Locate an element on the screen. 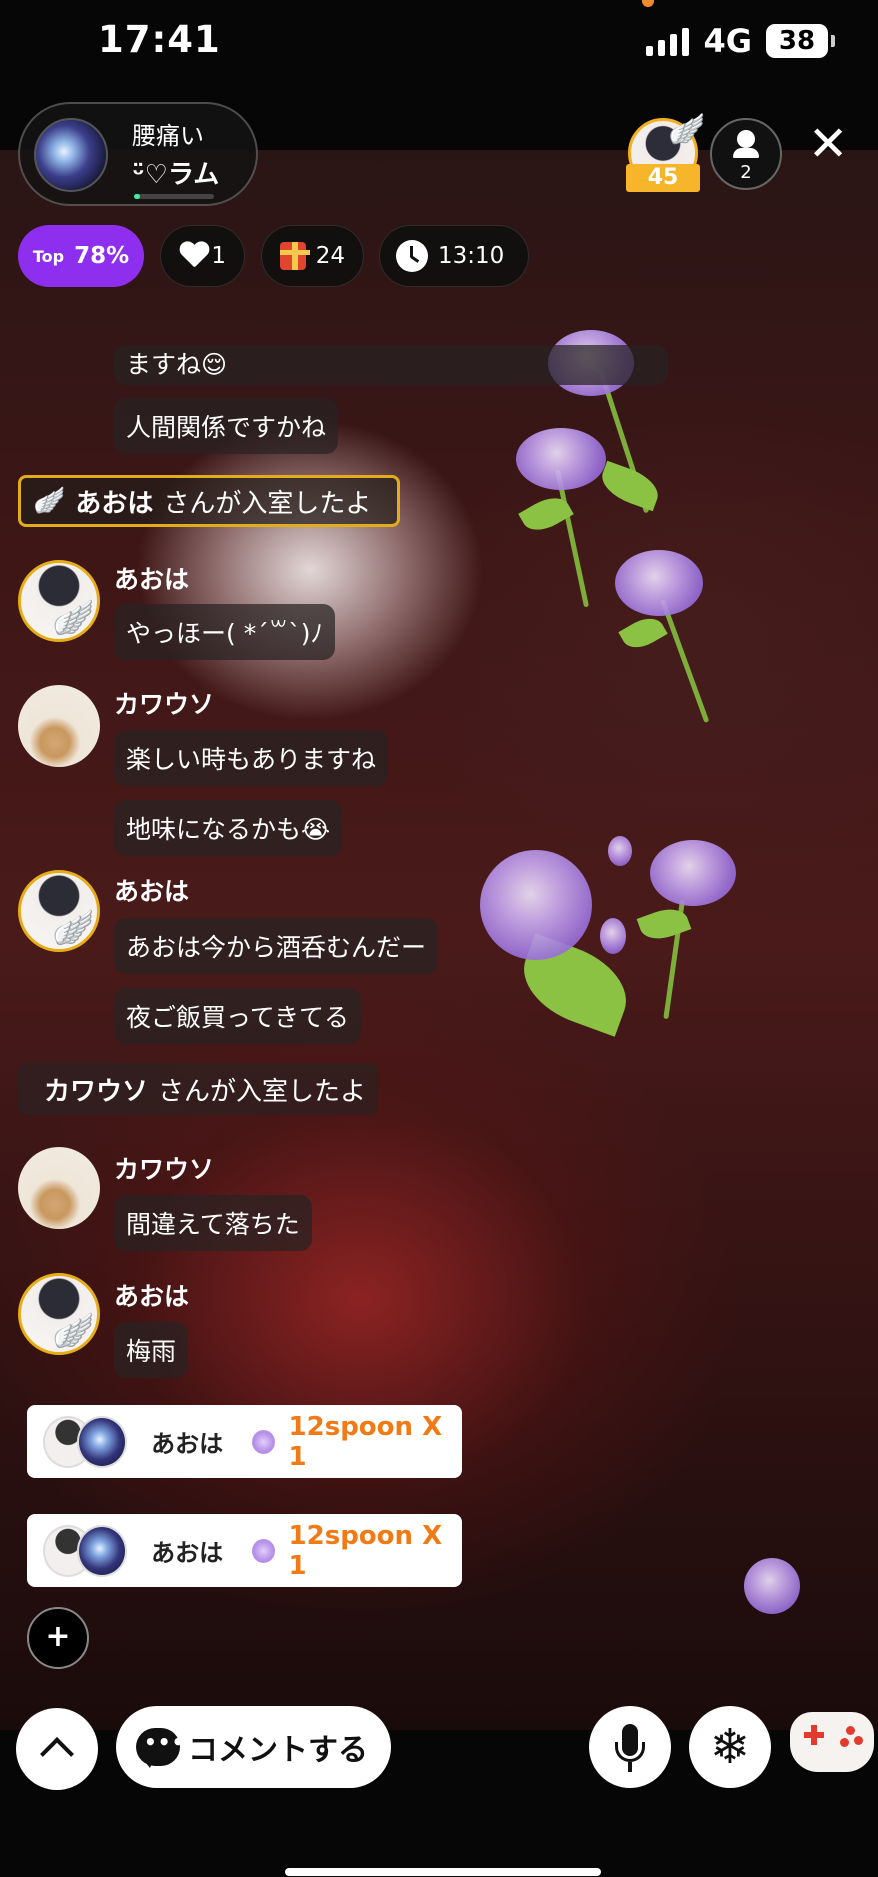 The image size is (878, 1877). chat-message: 地味になるかも😭 is located at coordinates (228, 828).